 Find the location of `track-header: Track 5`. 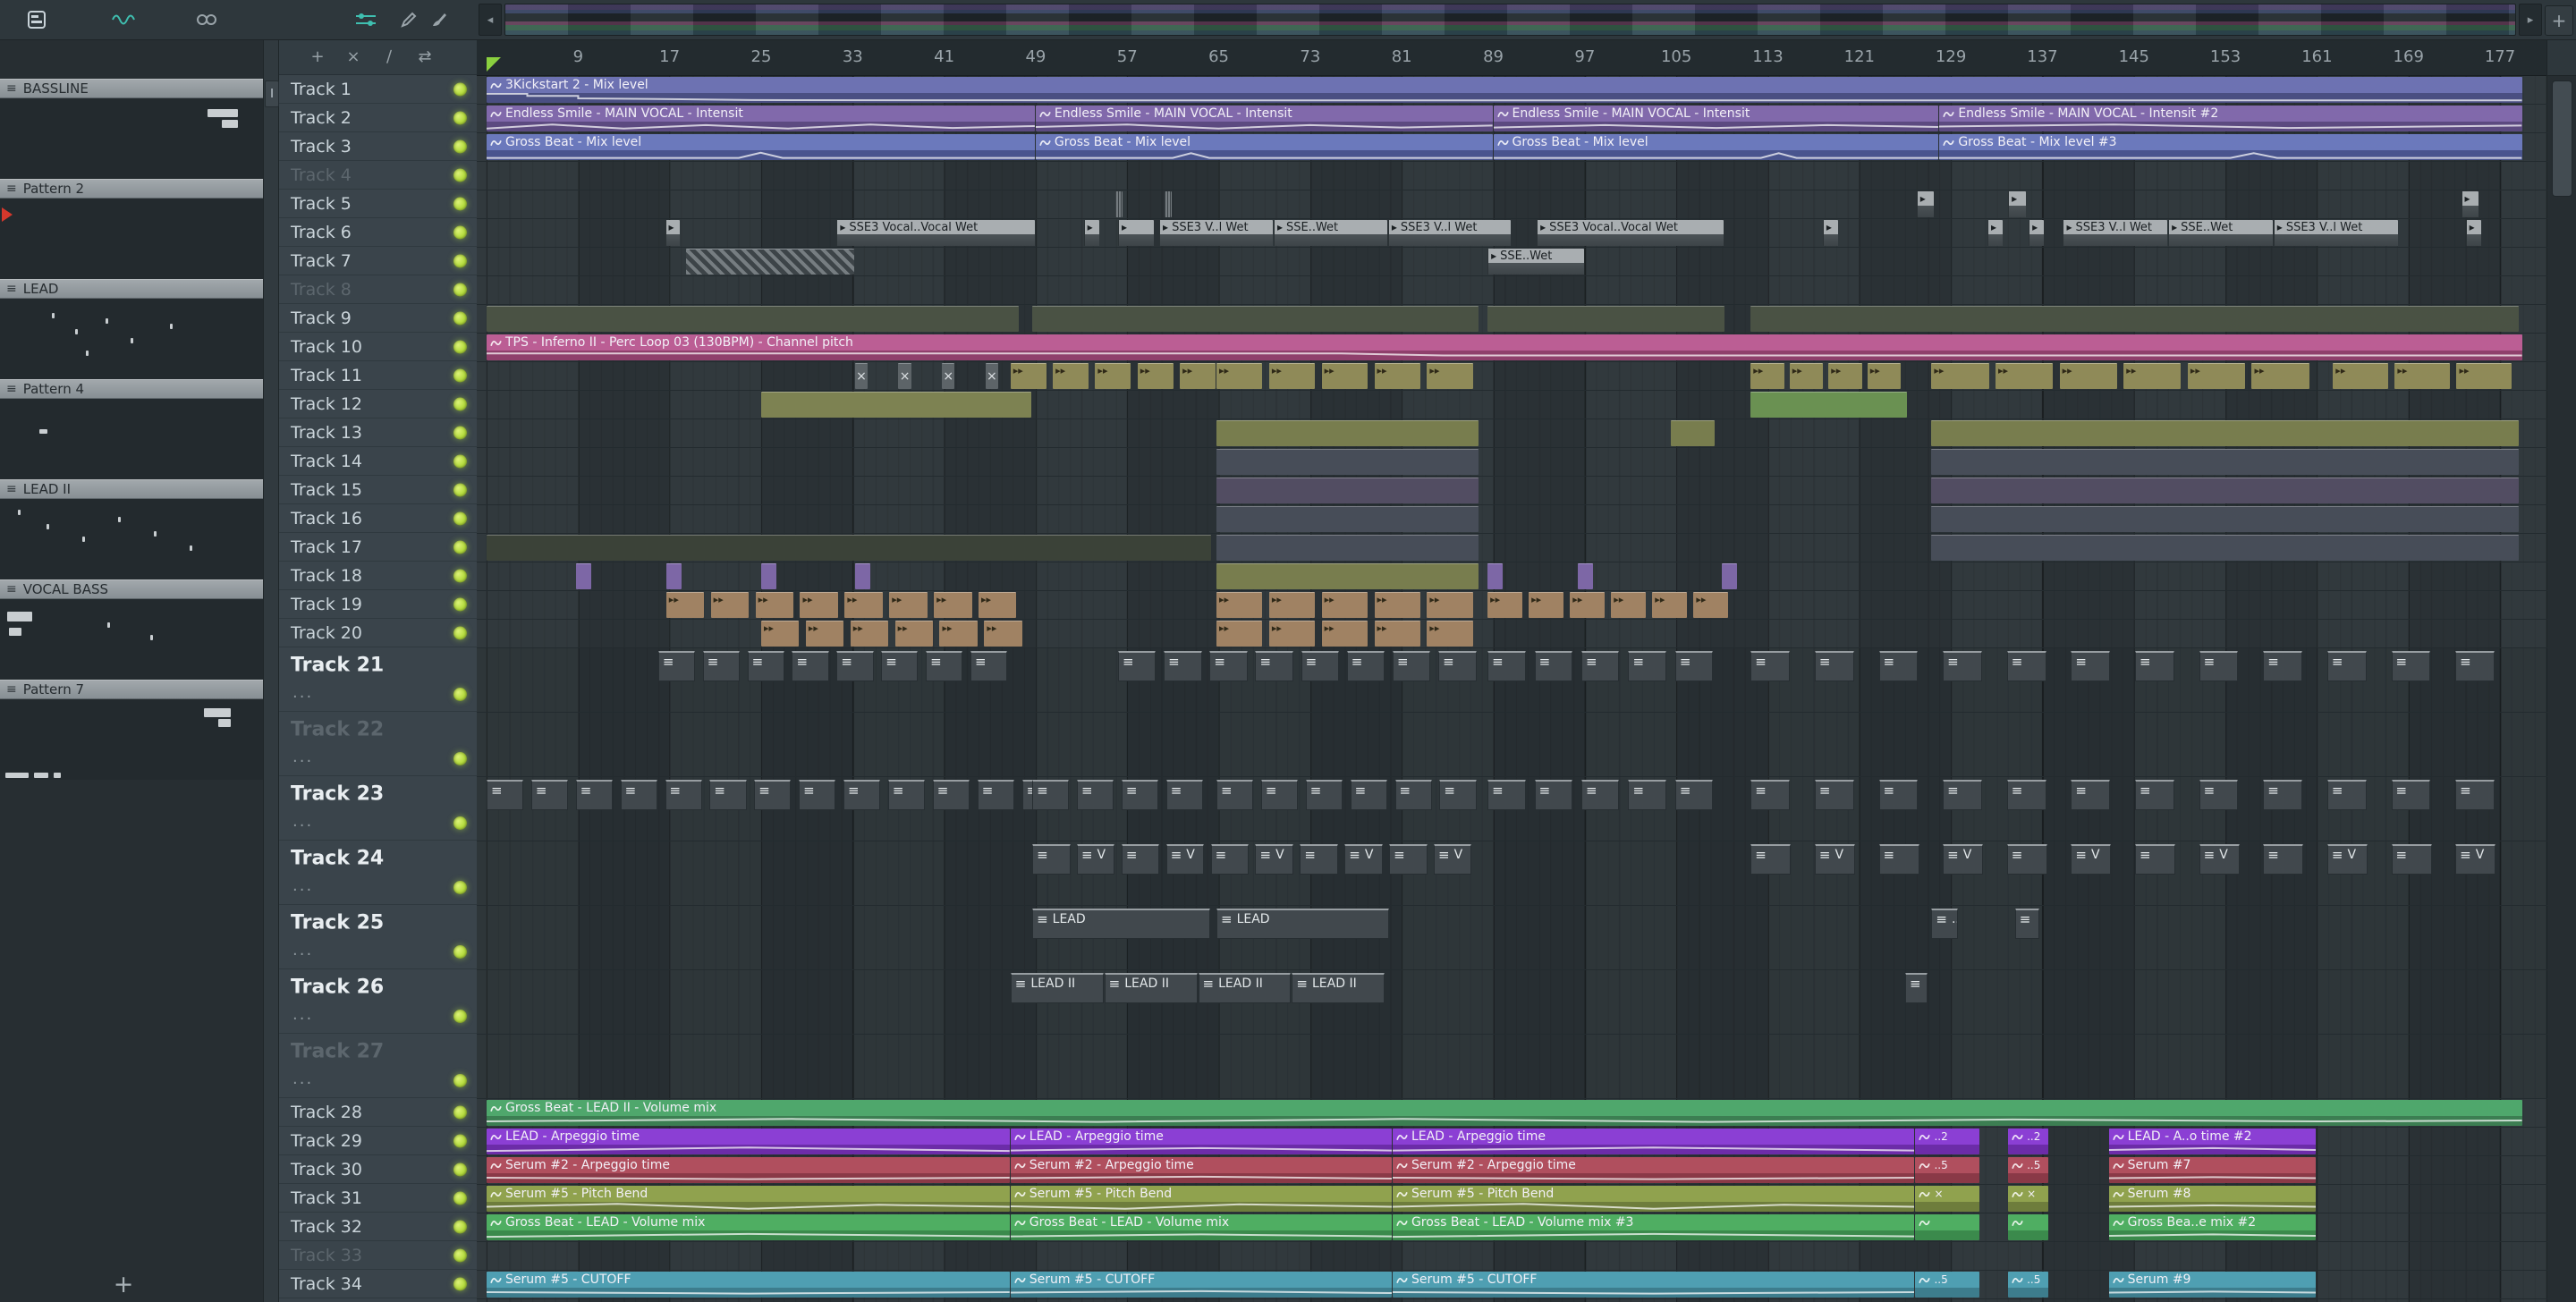

track-header: Track 5 is located at coordinates (378, 204).